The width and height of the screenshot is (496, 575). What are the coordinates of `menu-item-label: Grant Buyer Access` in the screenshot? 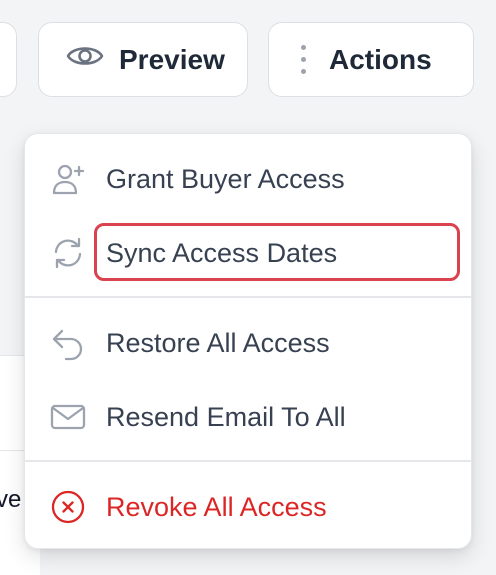 It's located at (225, 178).